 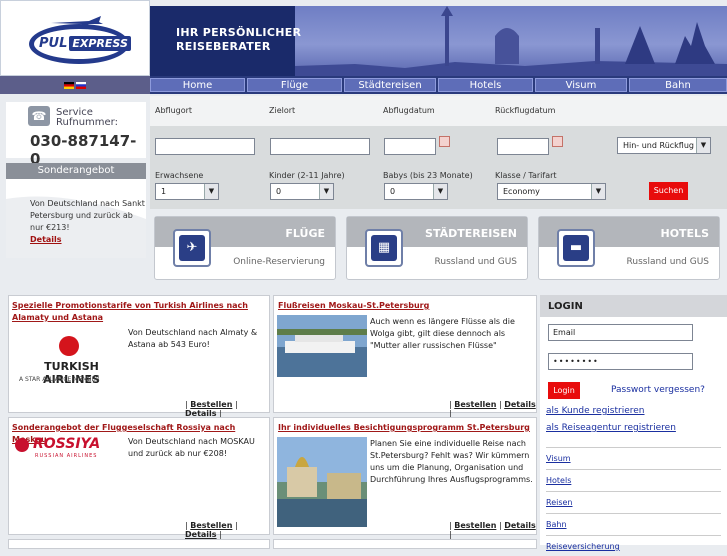 What do you see at coordinates (564, 390) in the screenshot?
I see `login-button: Login` at bounding box center [564, 390].